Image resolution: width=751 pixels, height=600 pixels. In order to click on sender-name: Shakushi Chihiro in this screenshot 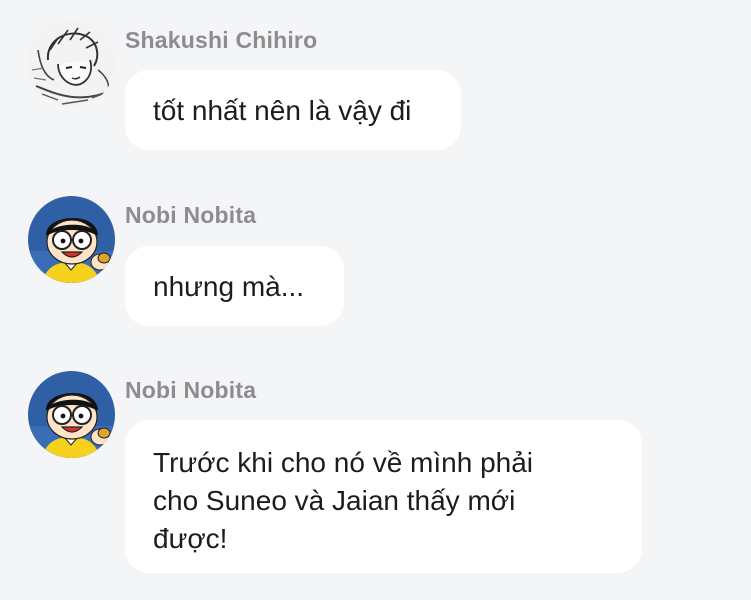, I will do `click(221, 40)`.